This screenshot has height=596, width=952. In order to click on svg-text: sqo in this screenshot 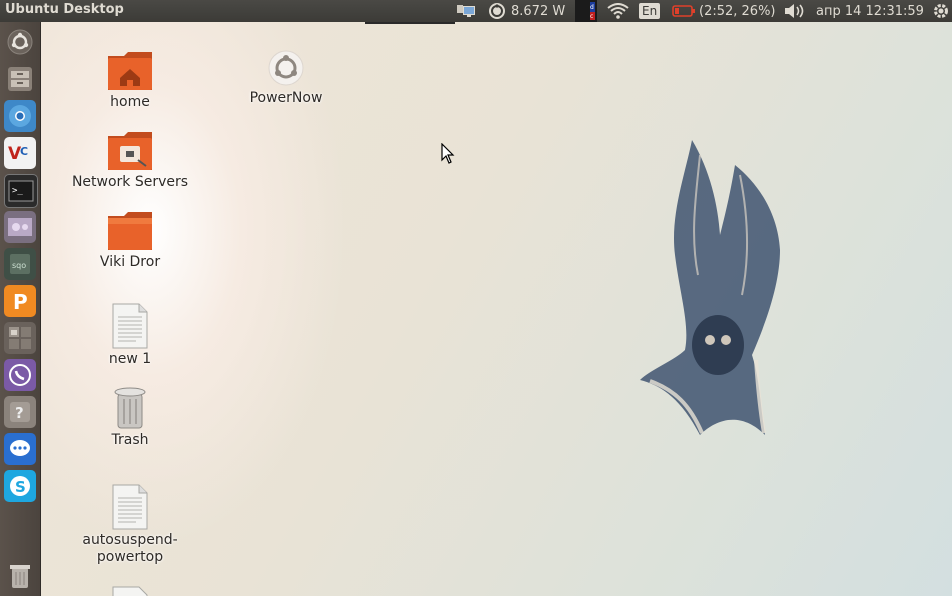, I will do `click(19, 265)`.